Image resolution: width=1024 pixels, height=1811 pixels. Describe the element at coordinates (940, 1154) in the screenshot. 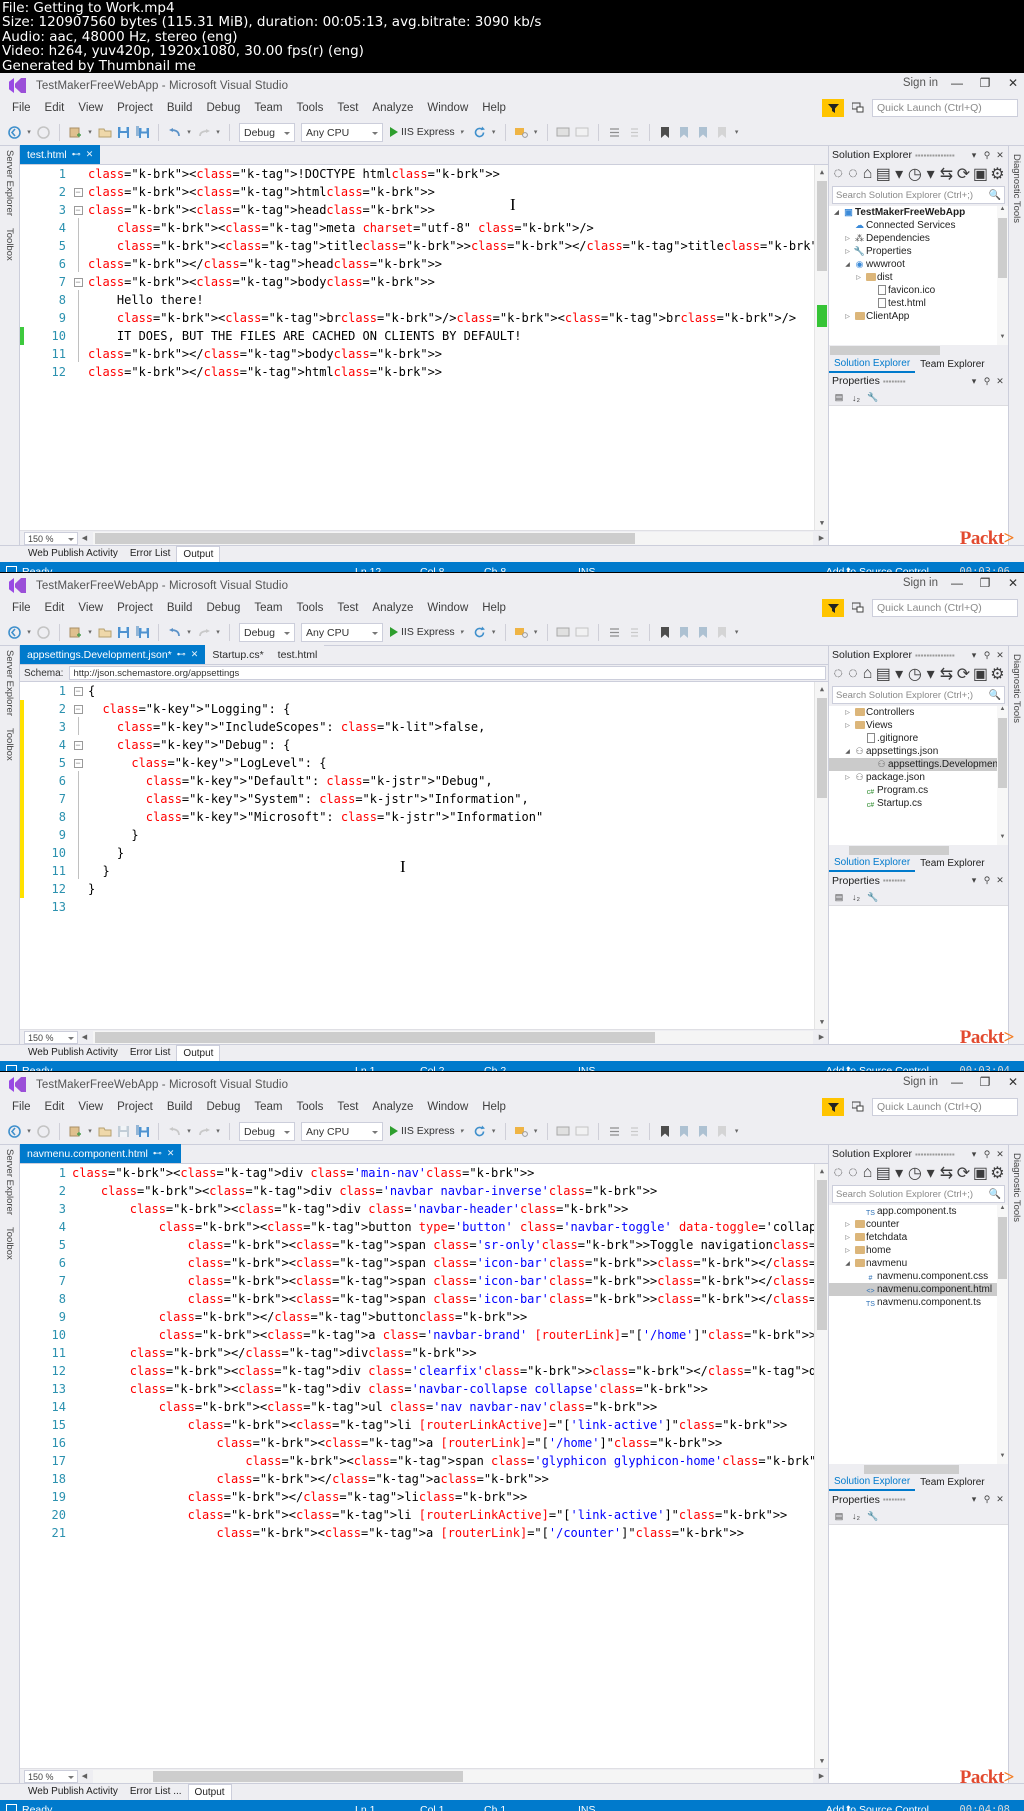

I see `pane-drag-dots: ▪▪▪▪▪▪▪▪▪▪▪▪▪▪` at that location.